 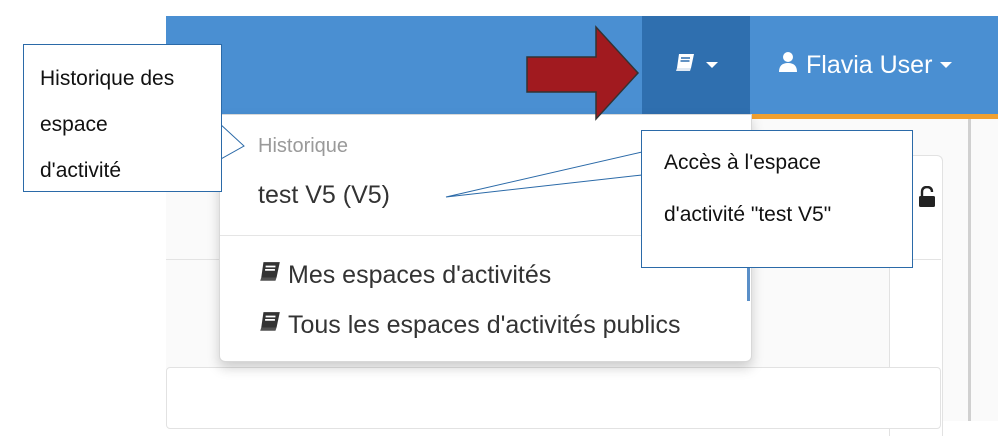 What do you see at coordinates (742, 162) in the screenshot?
I see `callout-text: Accès à l'espace` at bounding box center [742, 162].